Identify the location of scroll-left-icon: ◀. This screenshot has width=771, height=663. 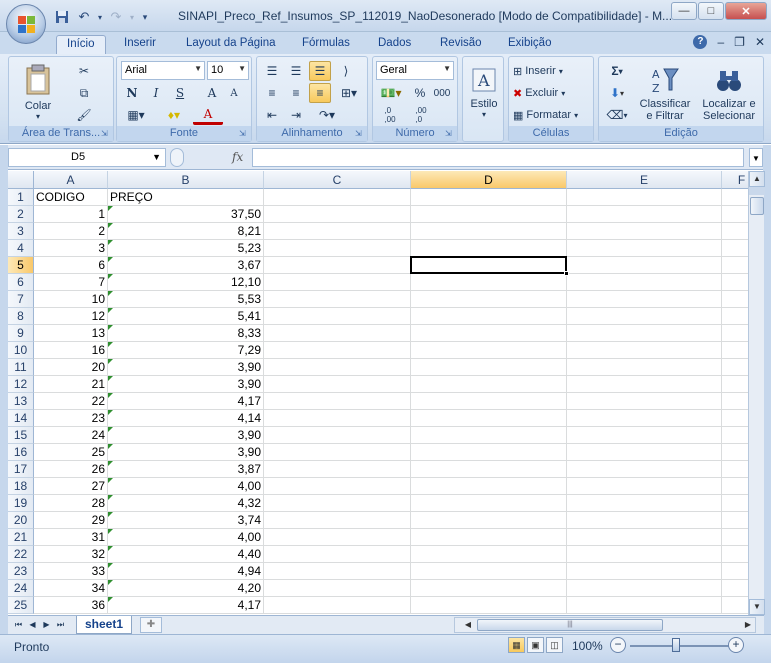
(468, 625).